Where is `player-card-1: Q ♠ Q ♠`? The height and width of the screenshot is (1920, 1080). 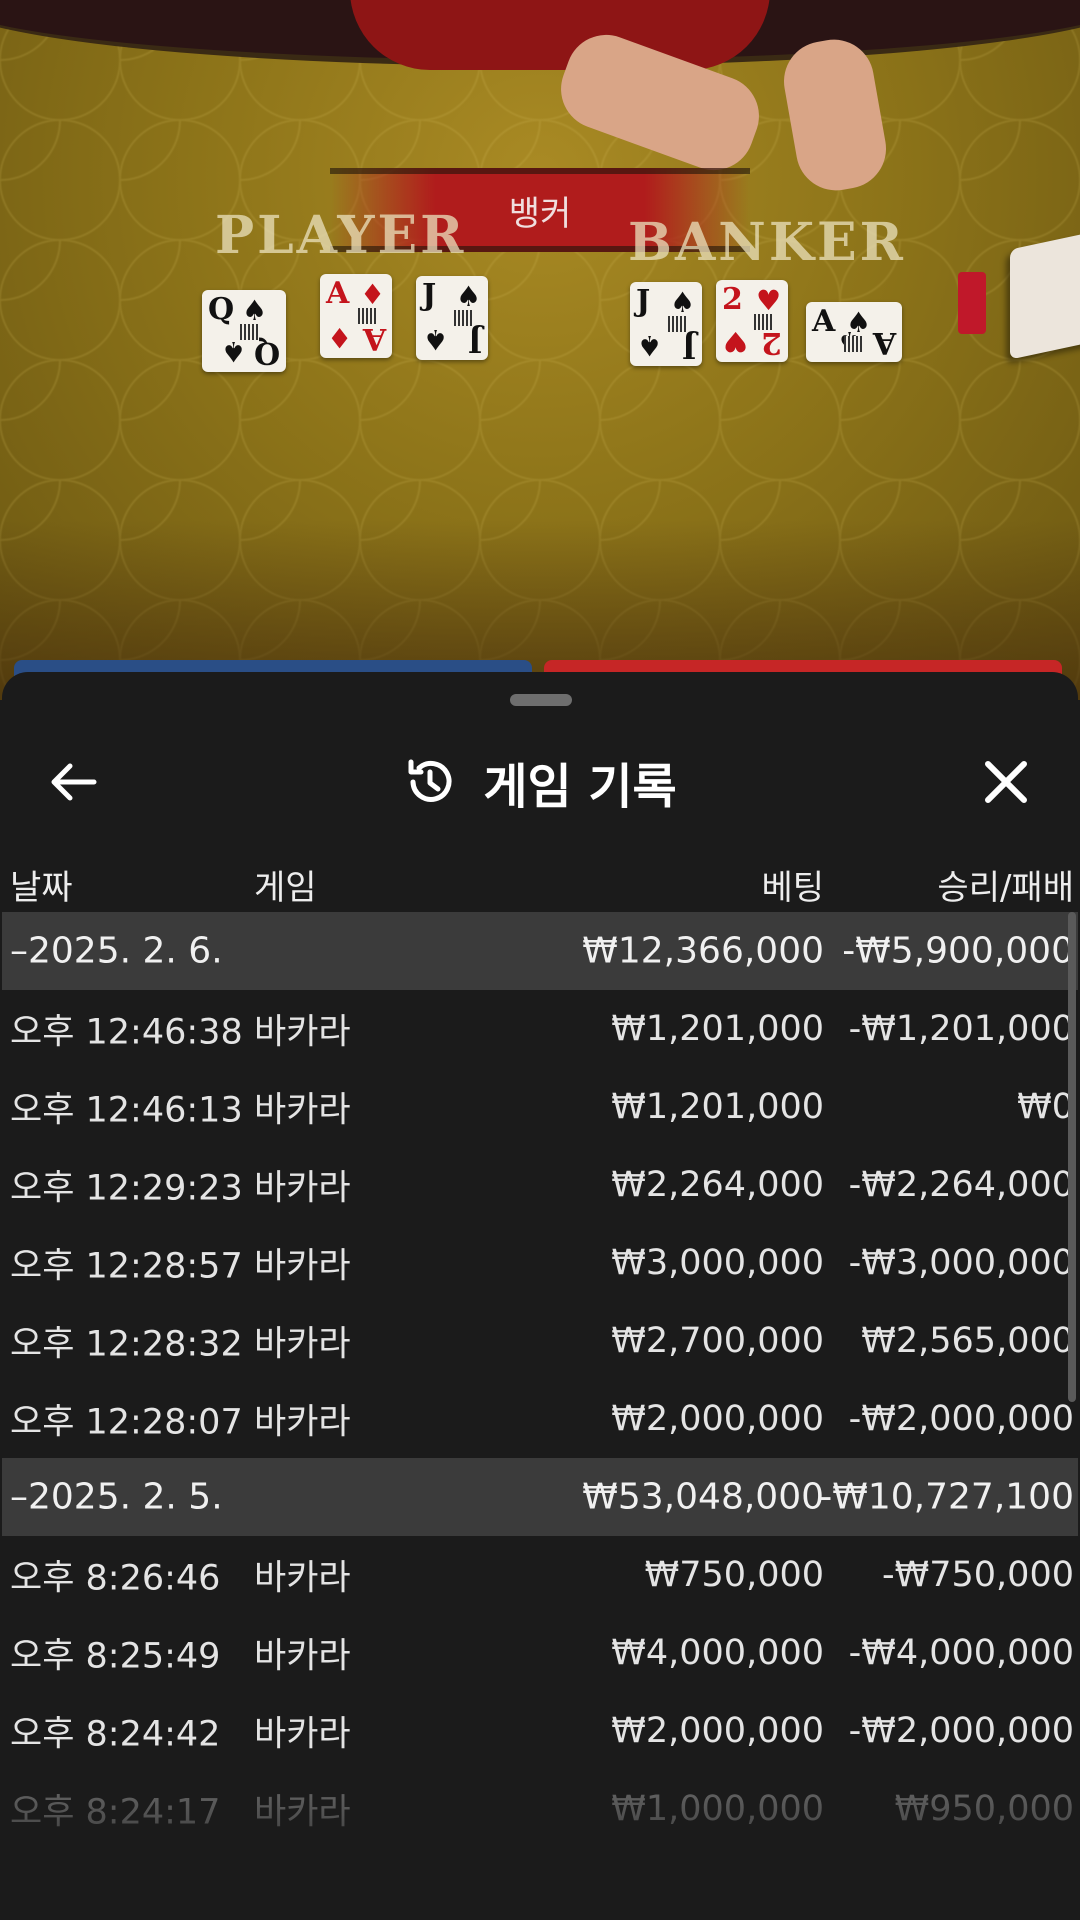
player-card-1: Q ♠ Q ♠ is located at coordinates (244, 331).